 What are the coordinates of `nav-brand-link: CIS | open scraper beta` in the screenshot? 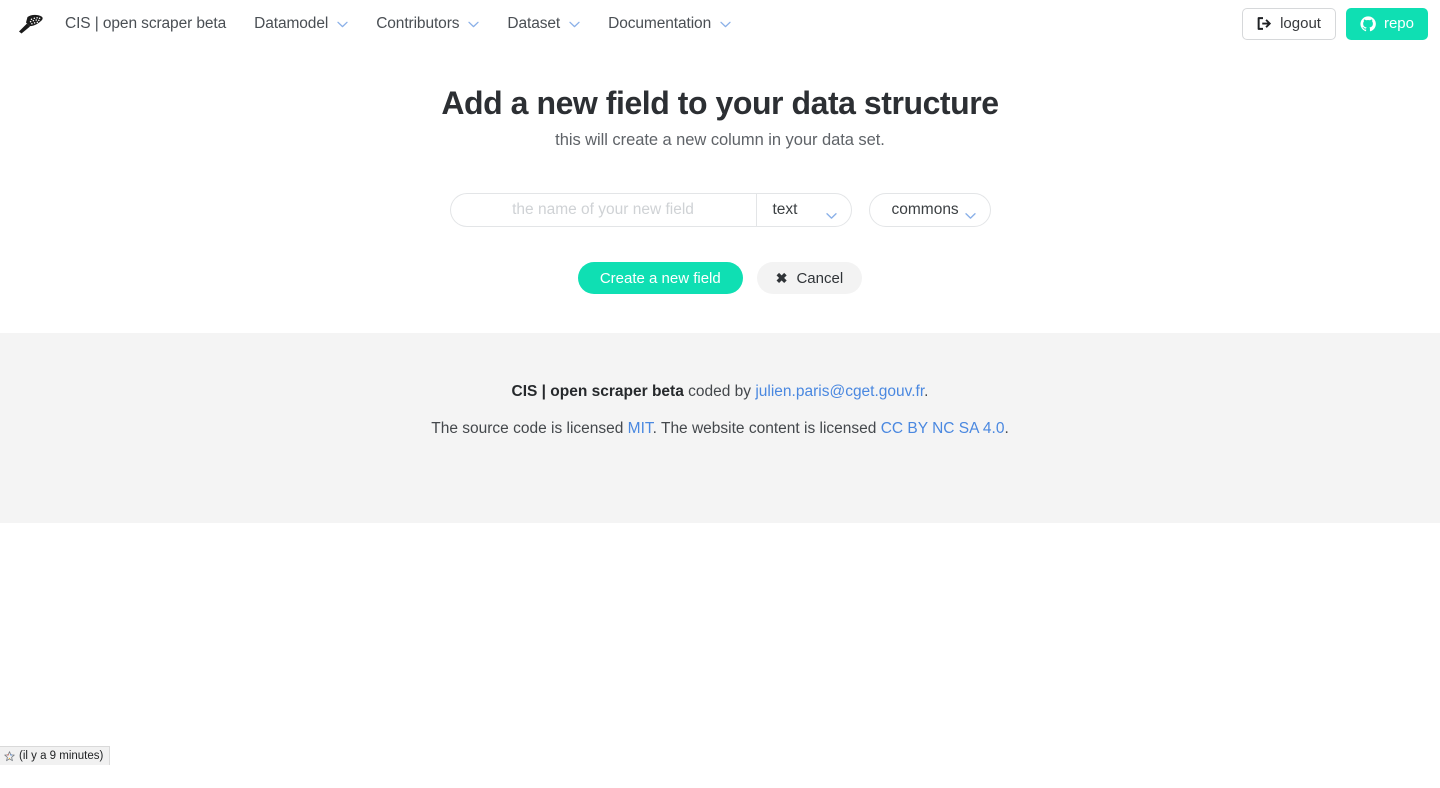 It's located at (147, 24).